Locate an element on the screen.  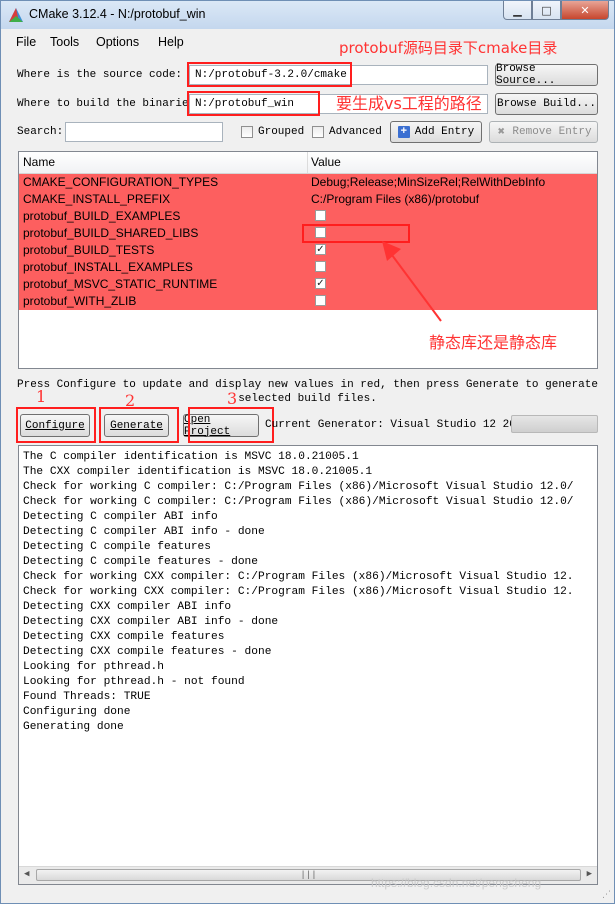
table-row: protobuf_BUILD_EXAMPLES is located at coordinates (308, 216).